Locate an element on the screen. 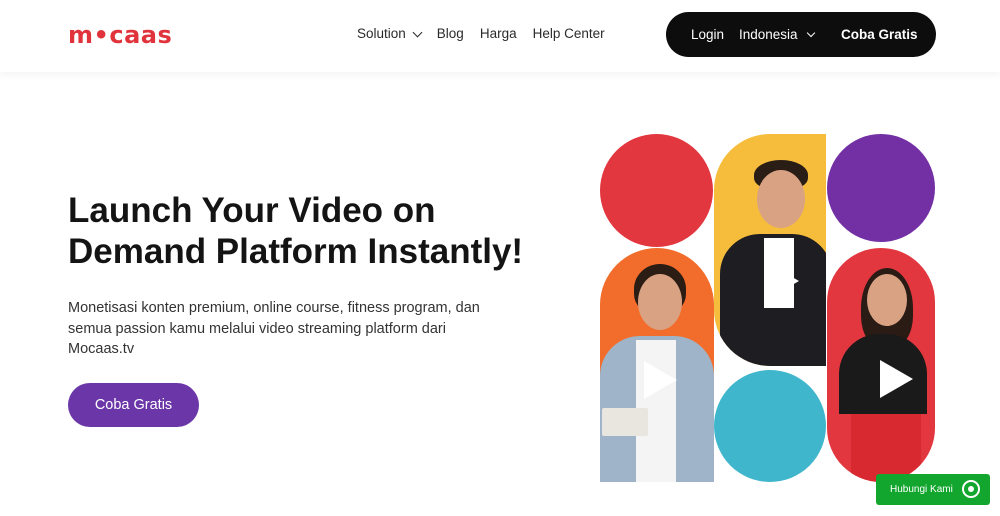 The width and height of the screenshot is (1000, 516). nav-solution: Solution is located at coordinates (390, 33).